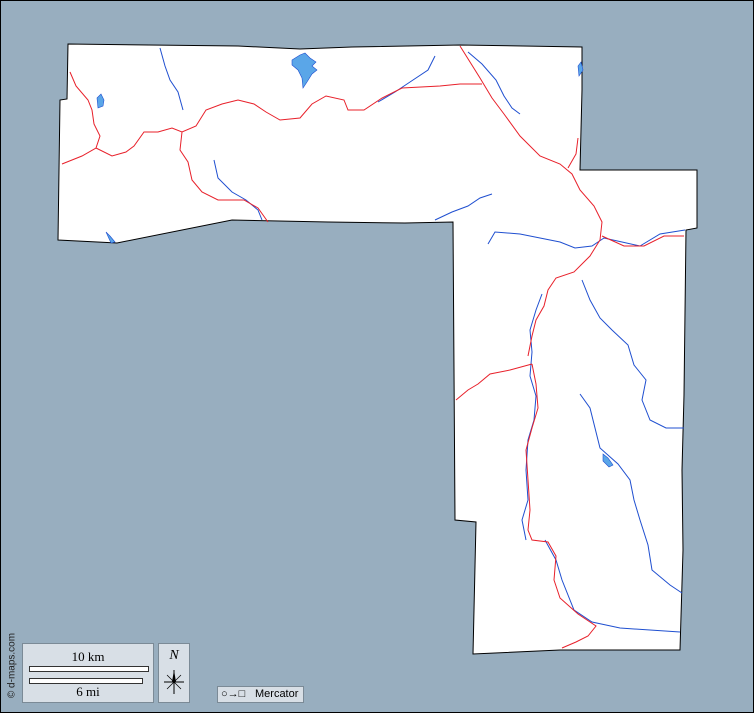 The height and width of the screenshot is (713, 754). What do you see at coordinates (233, 694) in the screenshot?
I see `projection-icon: ○→□` at bounding box center [233, 694].